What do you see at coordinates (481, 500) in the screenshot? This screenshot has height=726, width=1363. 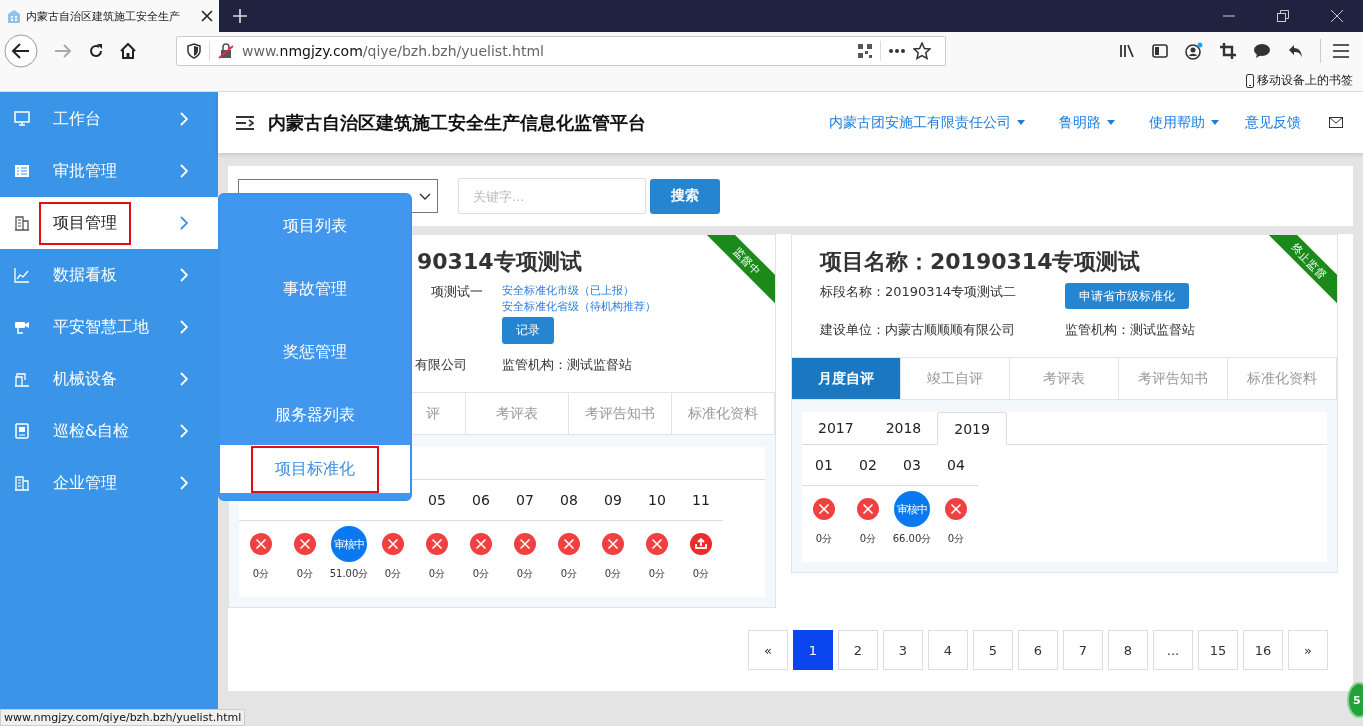 I see `month-label: 06` at bounding box center [481, 500].